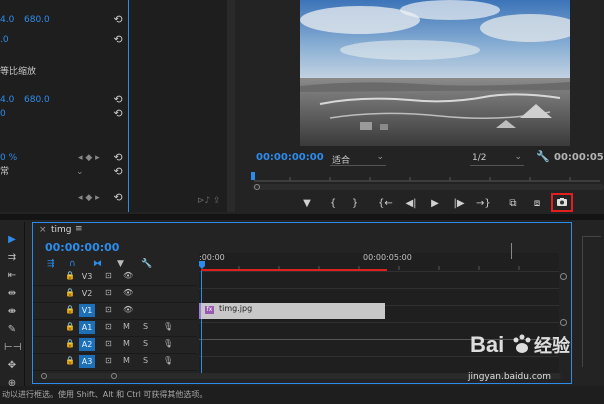  I want to click on add-marker-button: ▼, so click(307, 204).